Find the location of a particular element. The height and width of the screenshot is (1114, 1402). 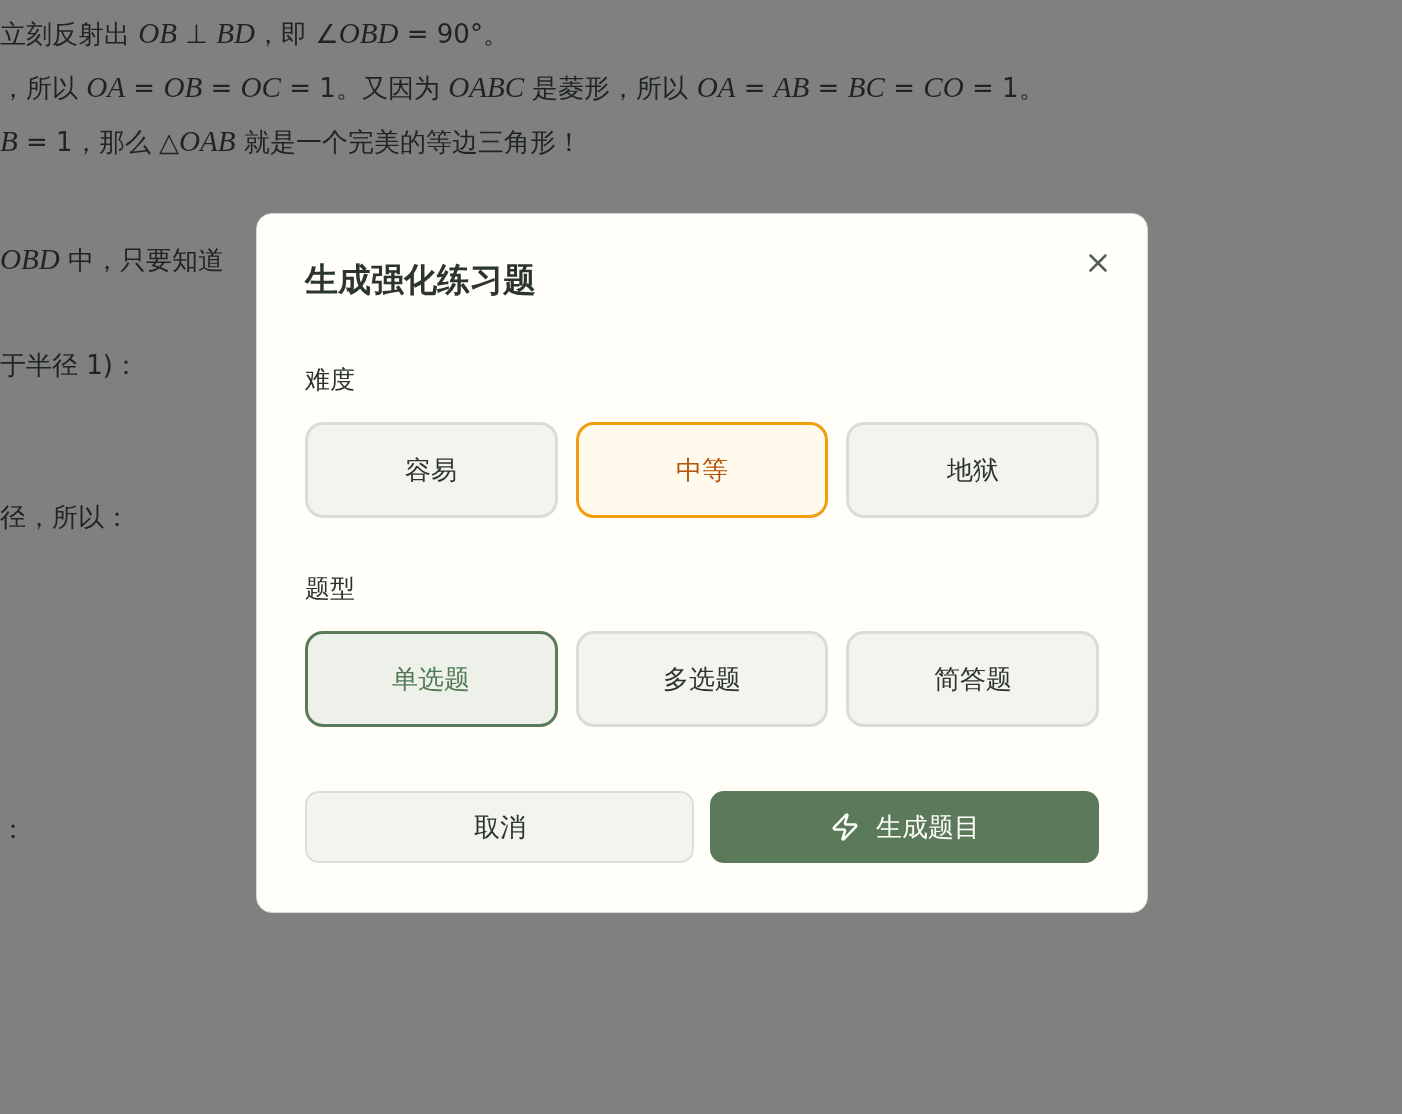

text-line: ，所以 OA = OB = OC = 1。又因为 OABC 是菱形，所以 OA = AB = BC = CO = 1。 is located at coordinates (522, 87).